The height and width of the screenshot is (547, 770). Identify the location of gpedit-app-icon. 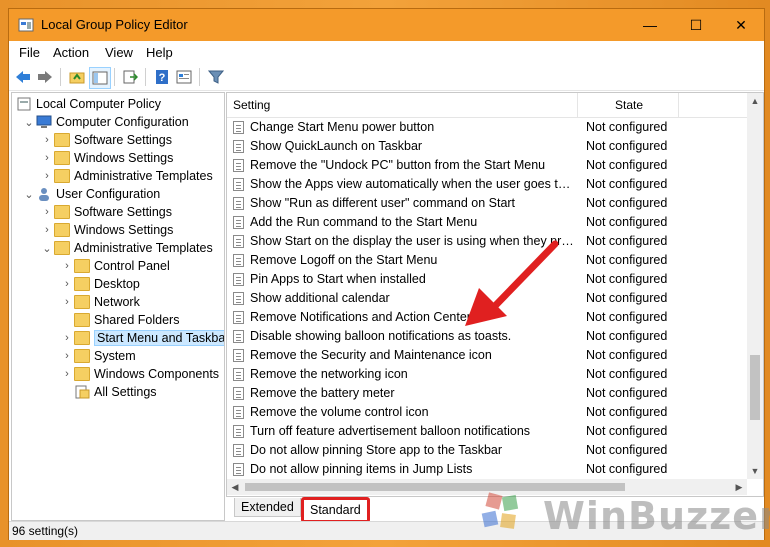
(26, 25).